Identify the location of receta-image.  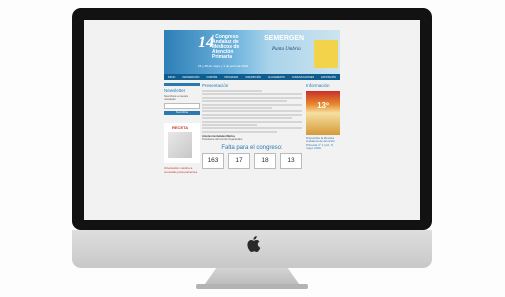
(180, 145).